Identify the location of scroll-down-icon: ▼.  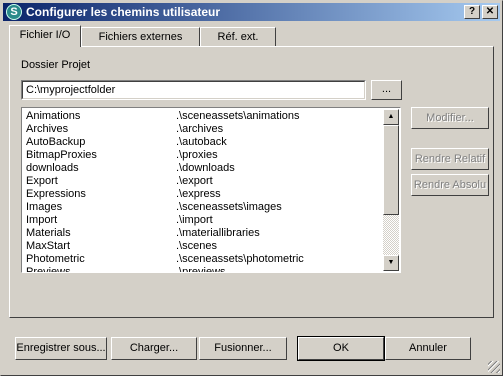
(391, 263).